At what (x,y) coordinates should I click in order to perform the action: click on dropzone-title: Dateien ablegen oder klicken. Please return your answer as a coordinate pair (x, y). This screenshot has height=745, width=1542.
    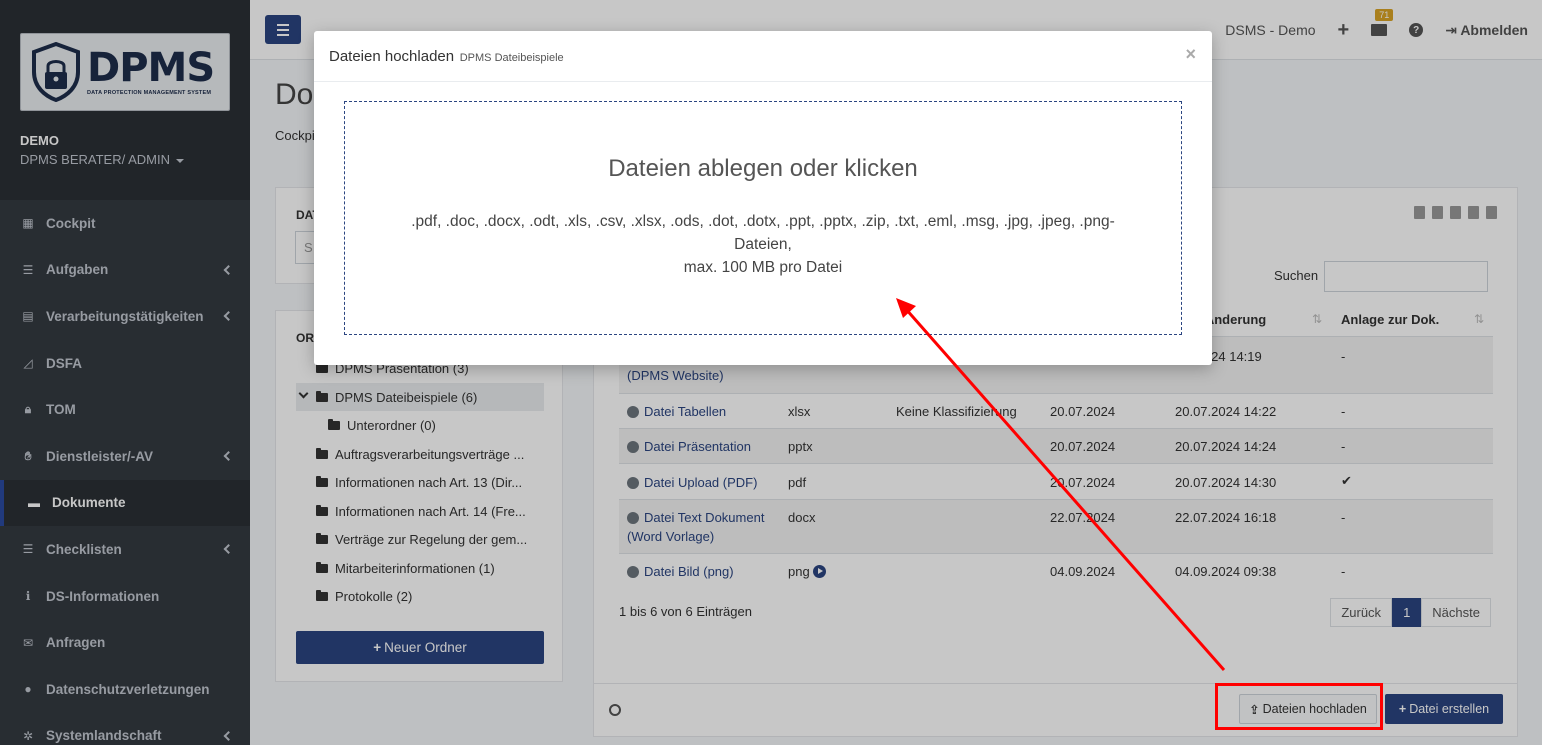
    Looking at the image, I should click on (763, 168).